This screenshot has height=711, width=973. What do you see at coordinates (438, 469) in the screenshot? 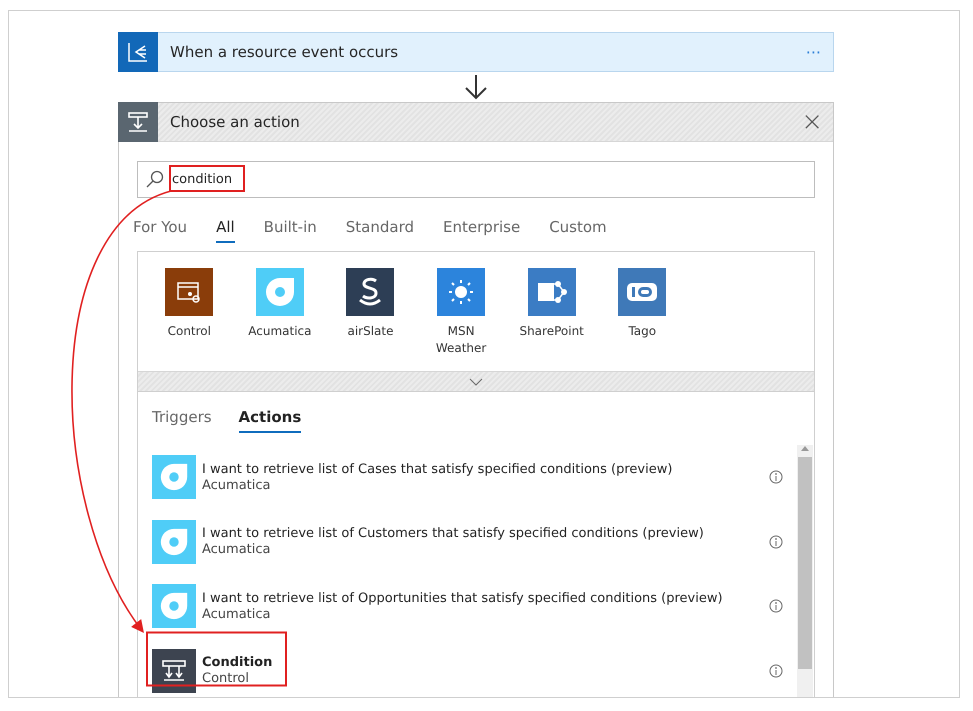
I see `action-title: I want to retrieve list of Cases that satisfy specified conditions (preview)` at bounding box center [438, 469].